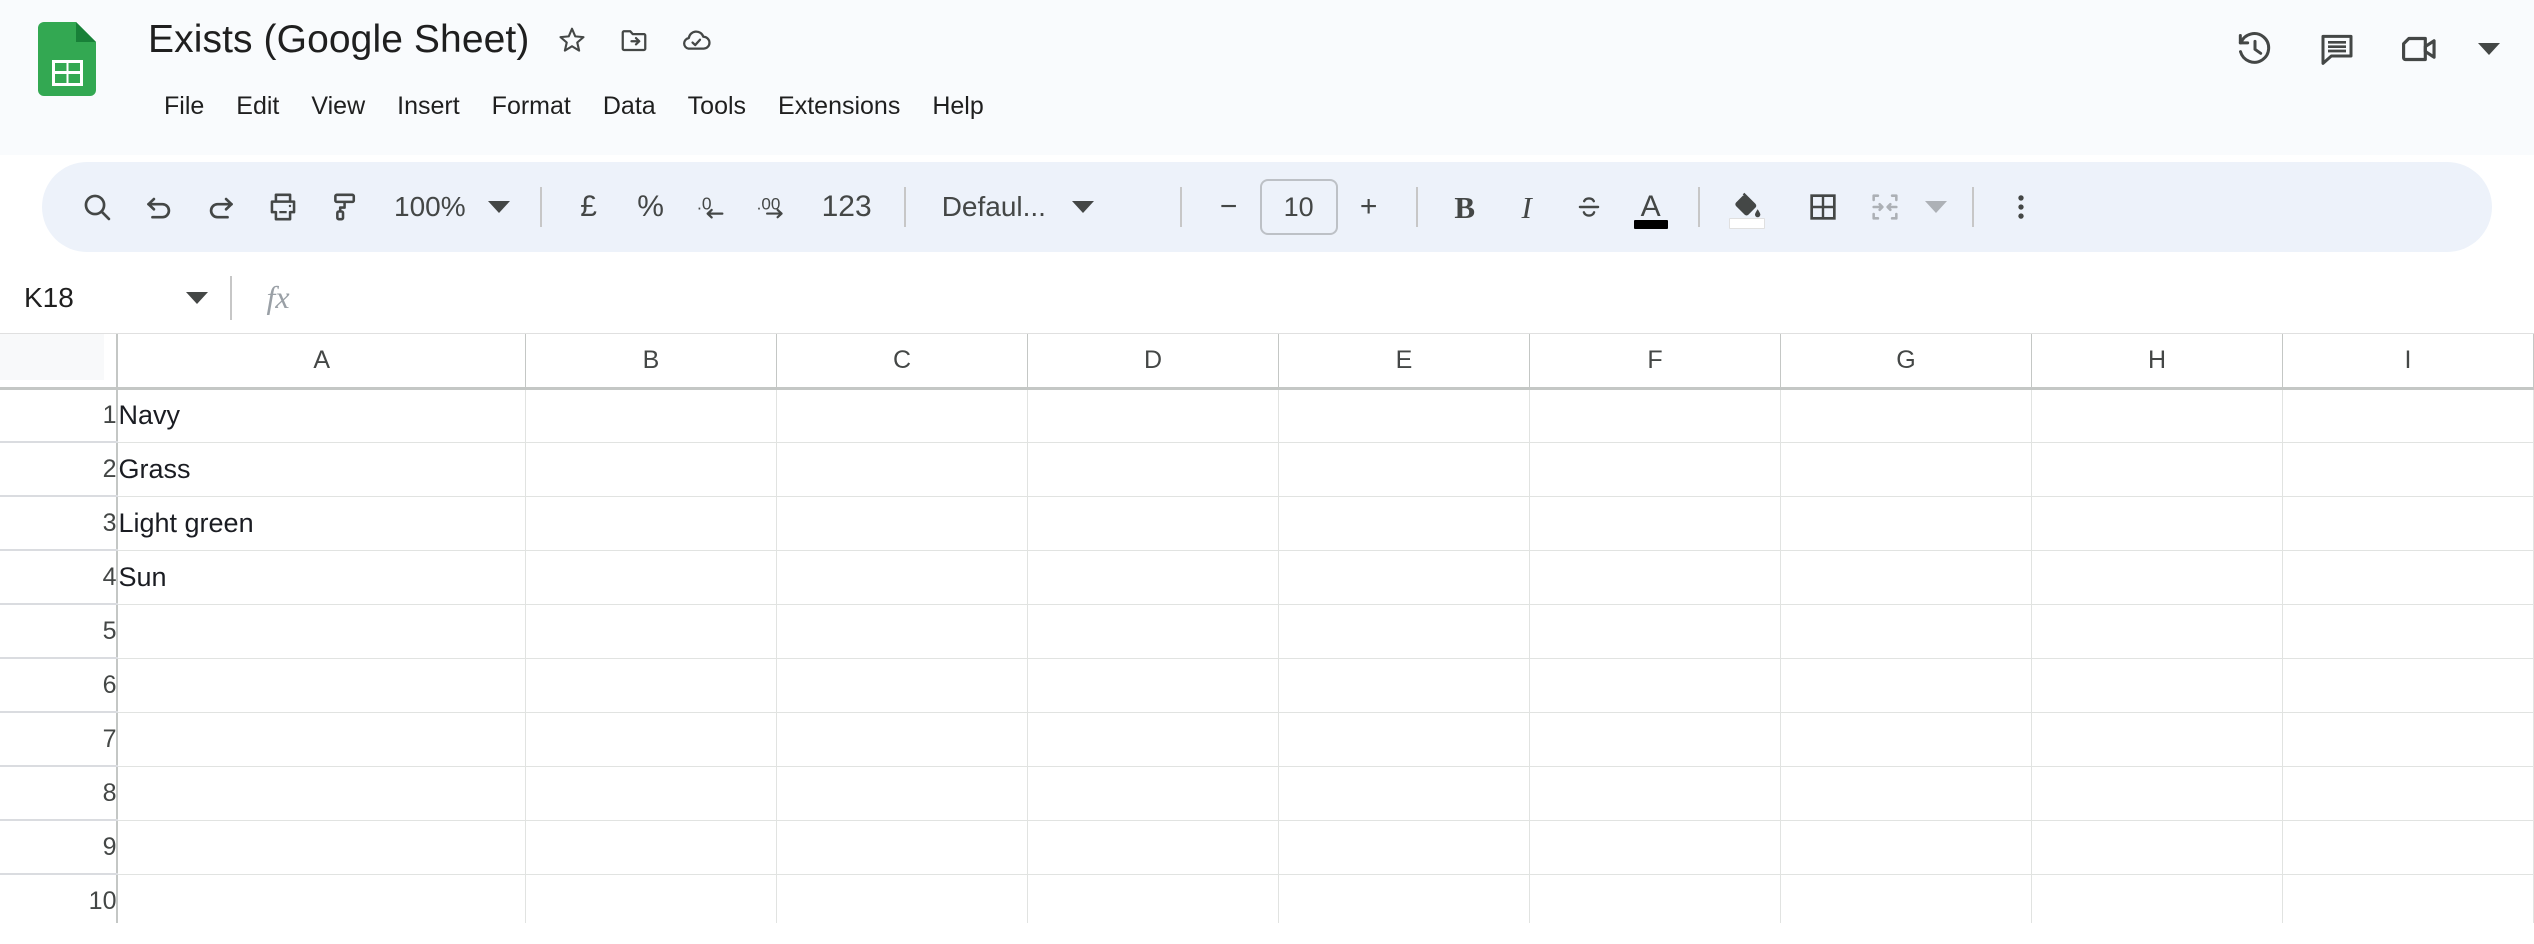  What do you see at coordinates (59, 631) in the screenshot?
I see `row-header-5: 5` at bounding box center [59, 631].